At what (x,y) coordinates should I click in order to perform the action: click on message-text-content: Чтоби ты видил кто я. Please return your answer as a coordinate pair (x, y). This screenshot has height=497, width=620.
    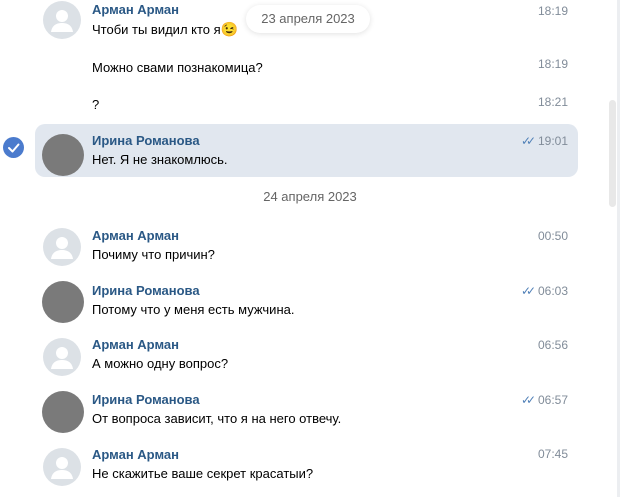
    Looking at the image, I should click on (156, 29).